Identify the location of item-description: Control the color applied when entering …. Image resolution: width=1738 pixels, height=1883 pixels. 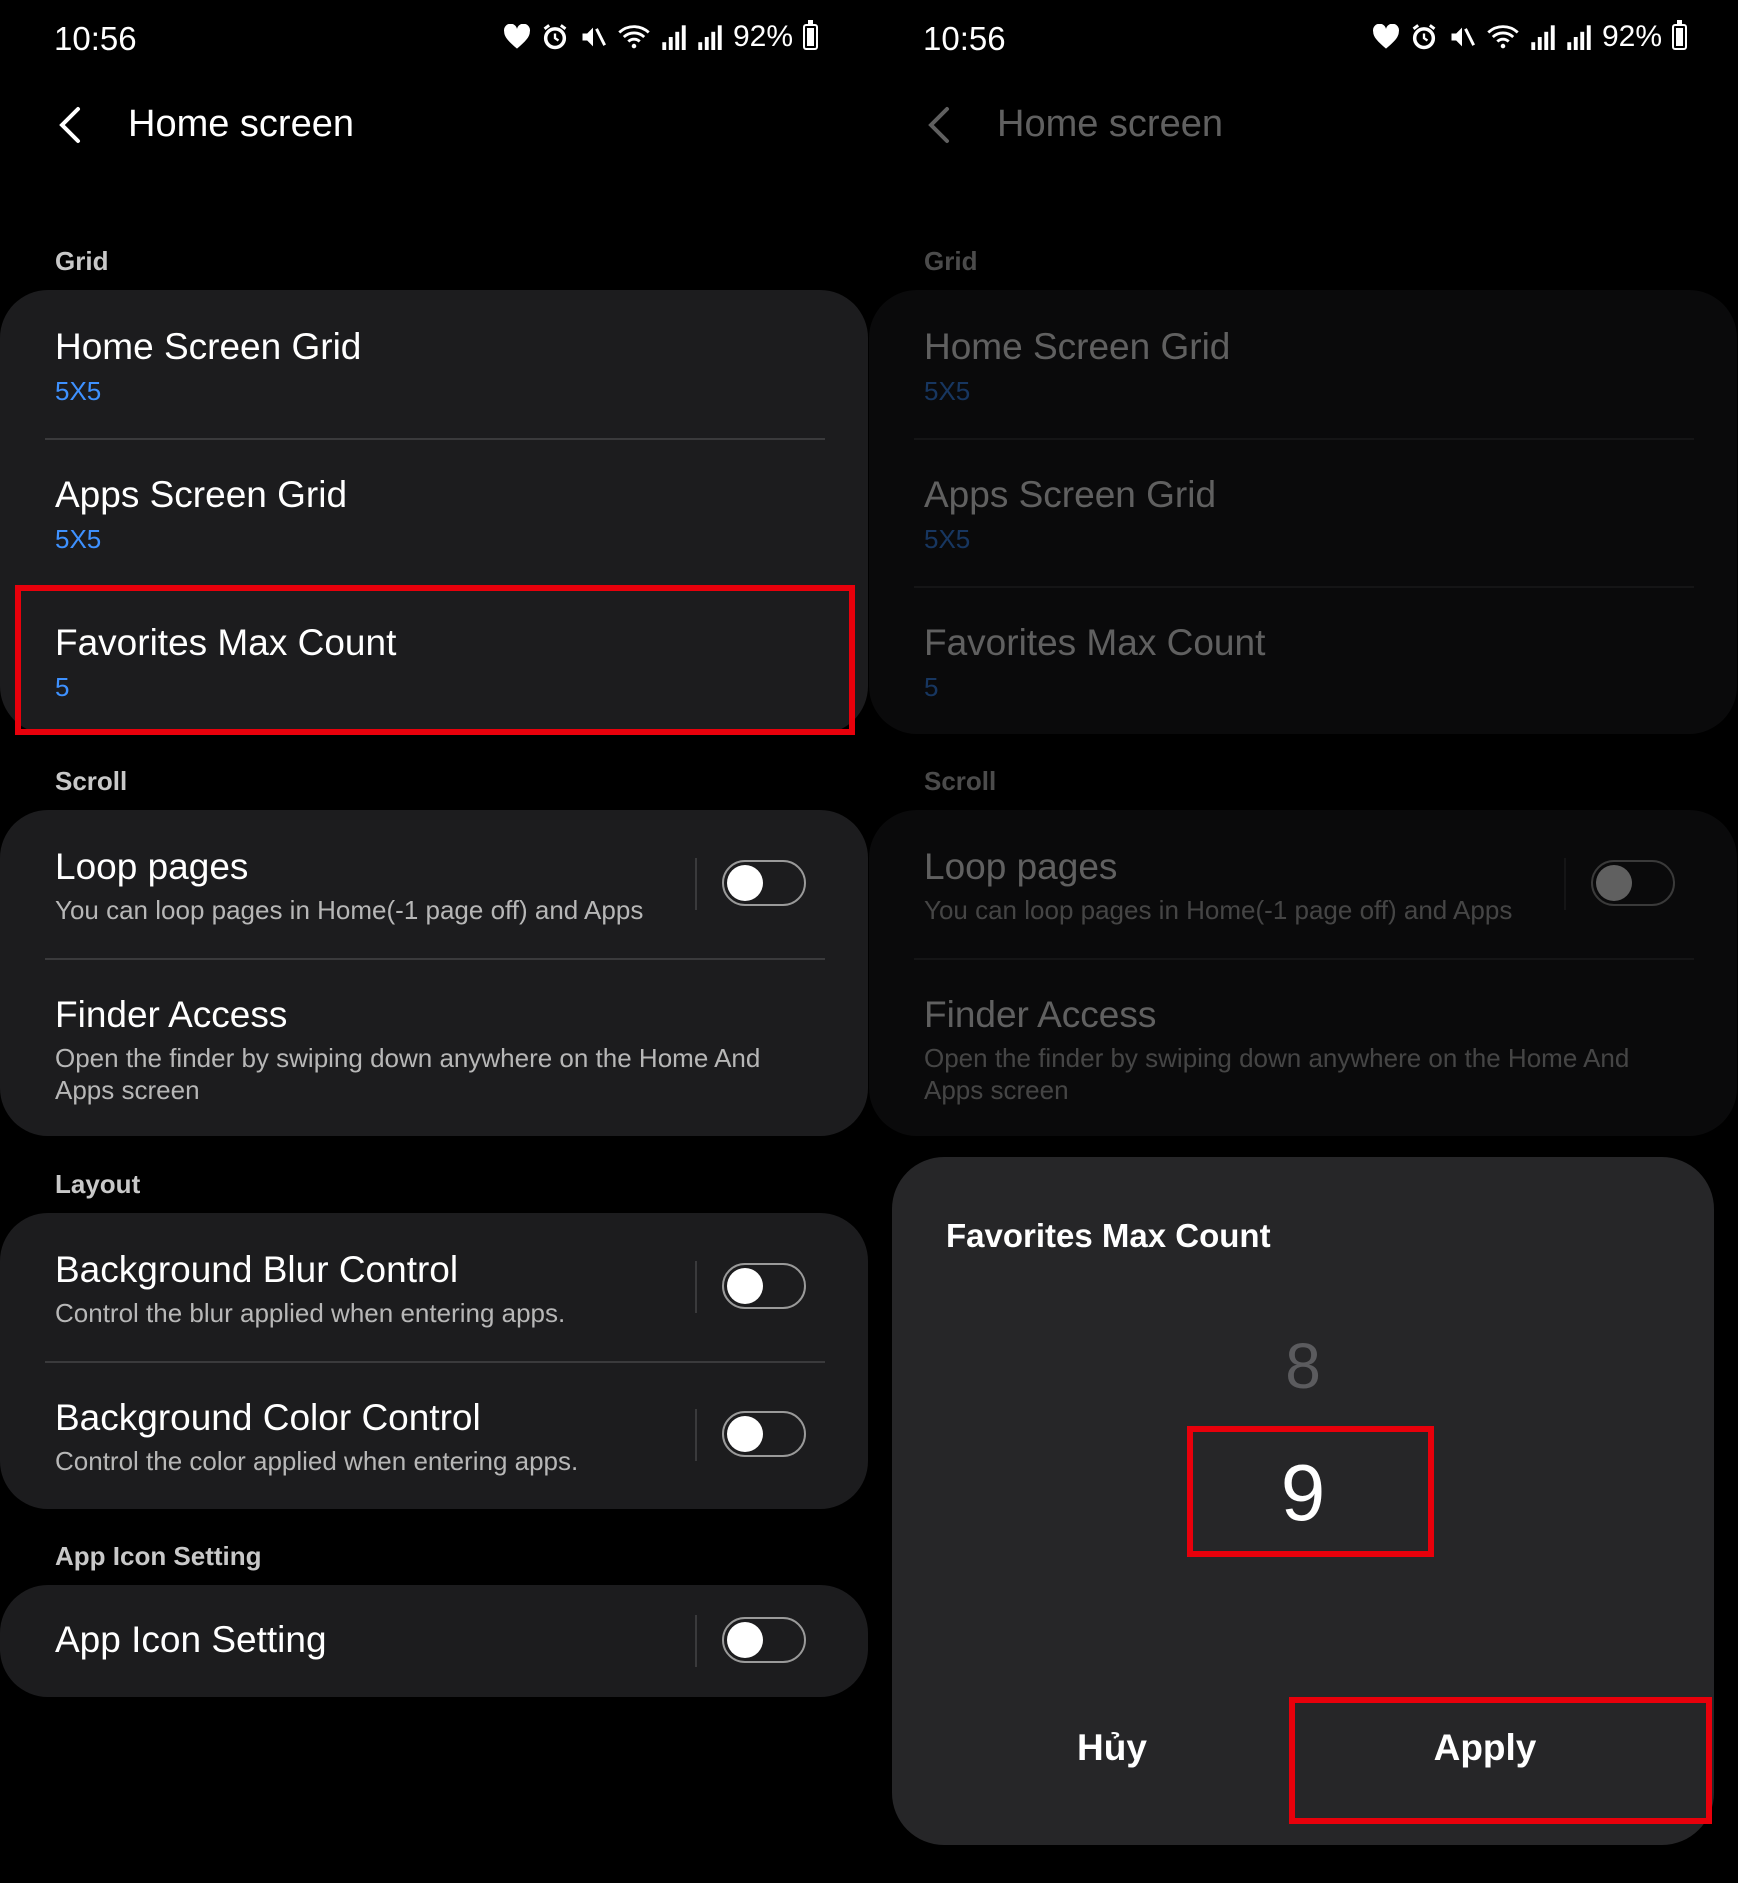
(317, 1461).